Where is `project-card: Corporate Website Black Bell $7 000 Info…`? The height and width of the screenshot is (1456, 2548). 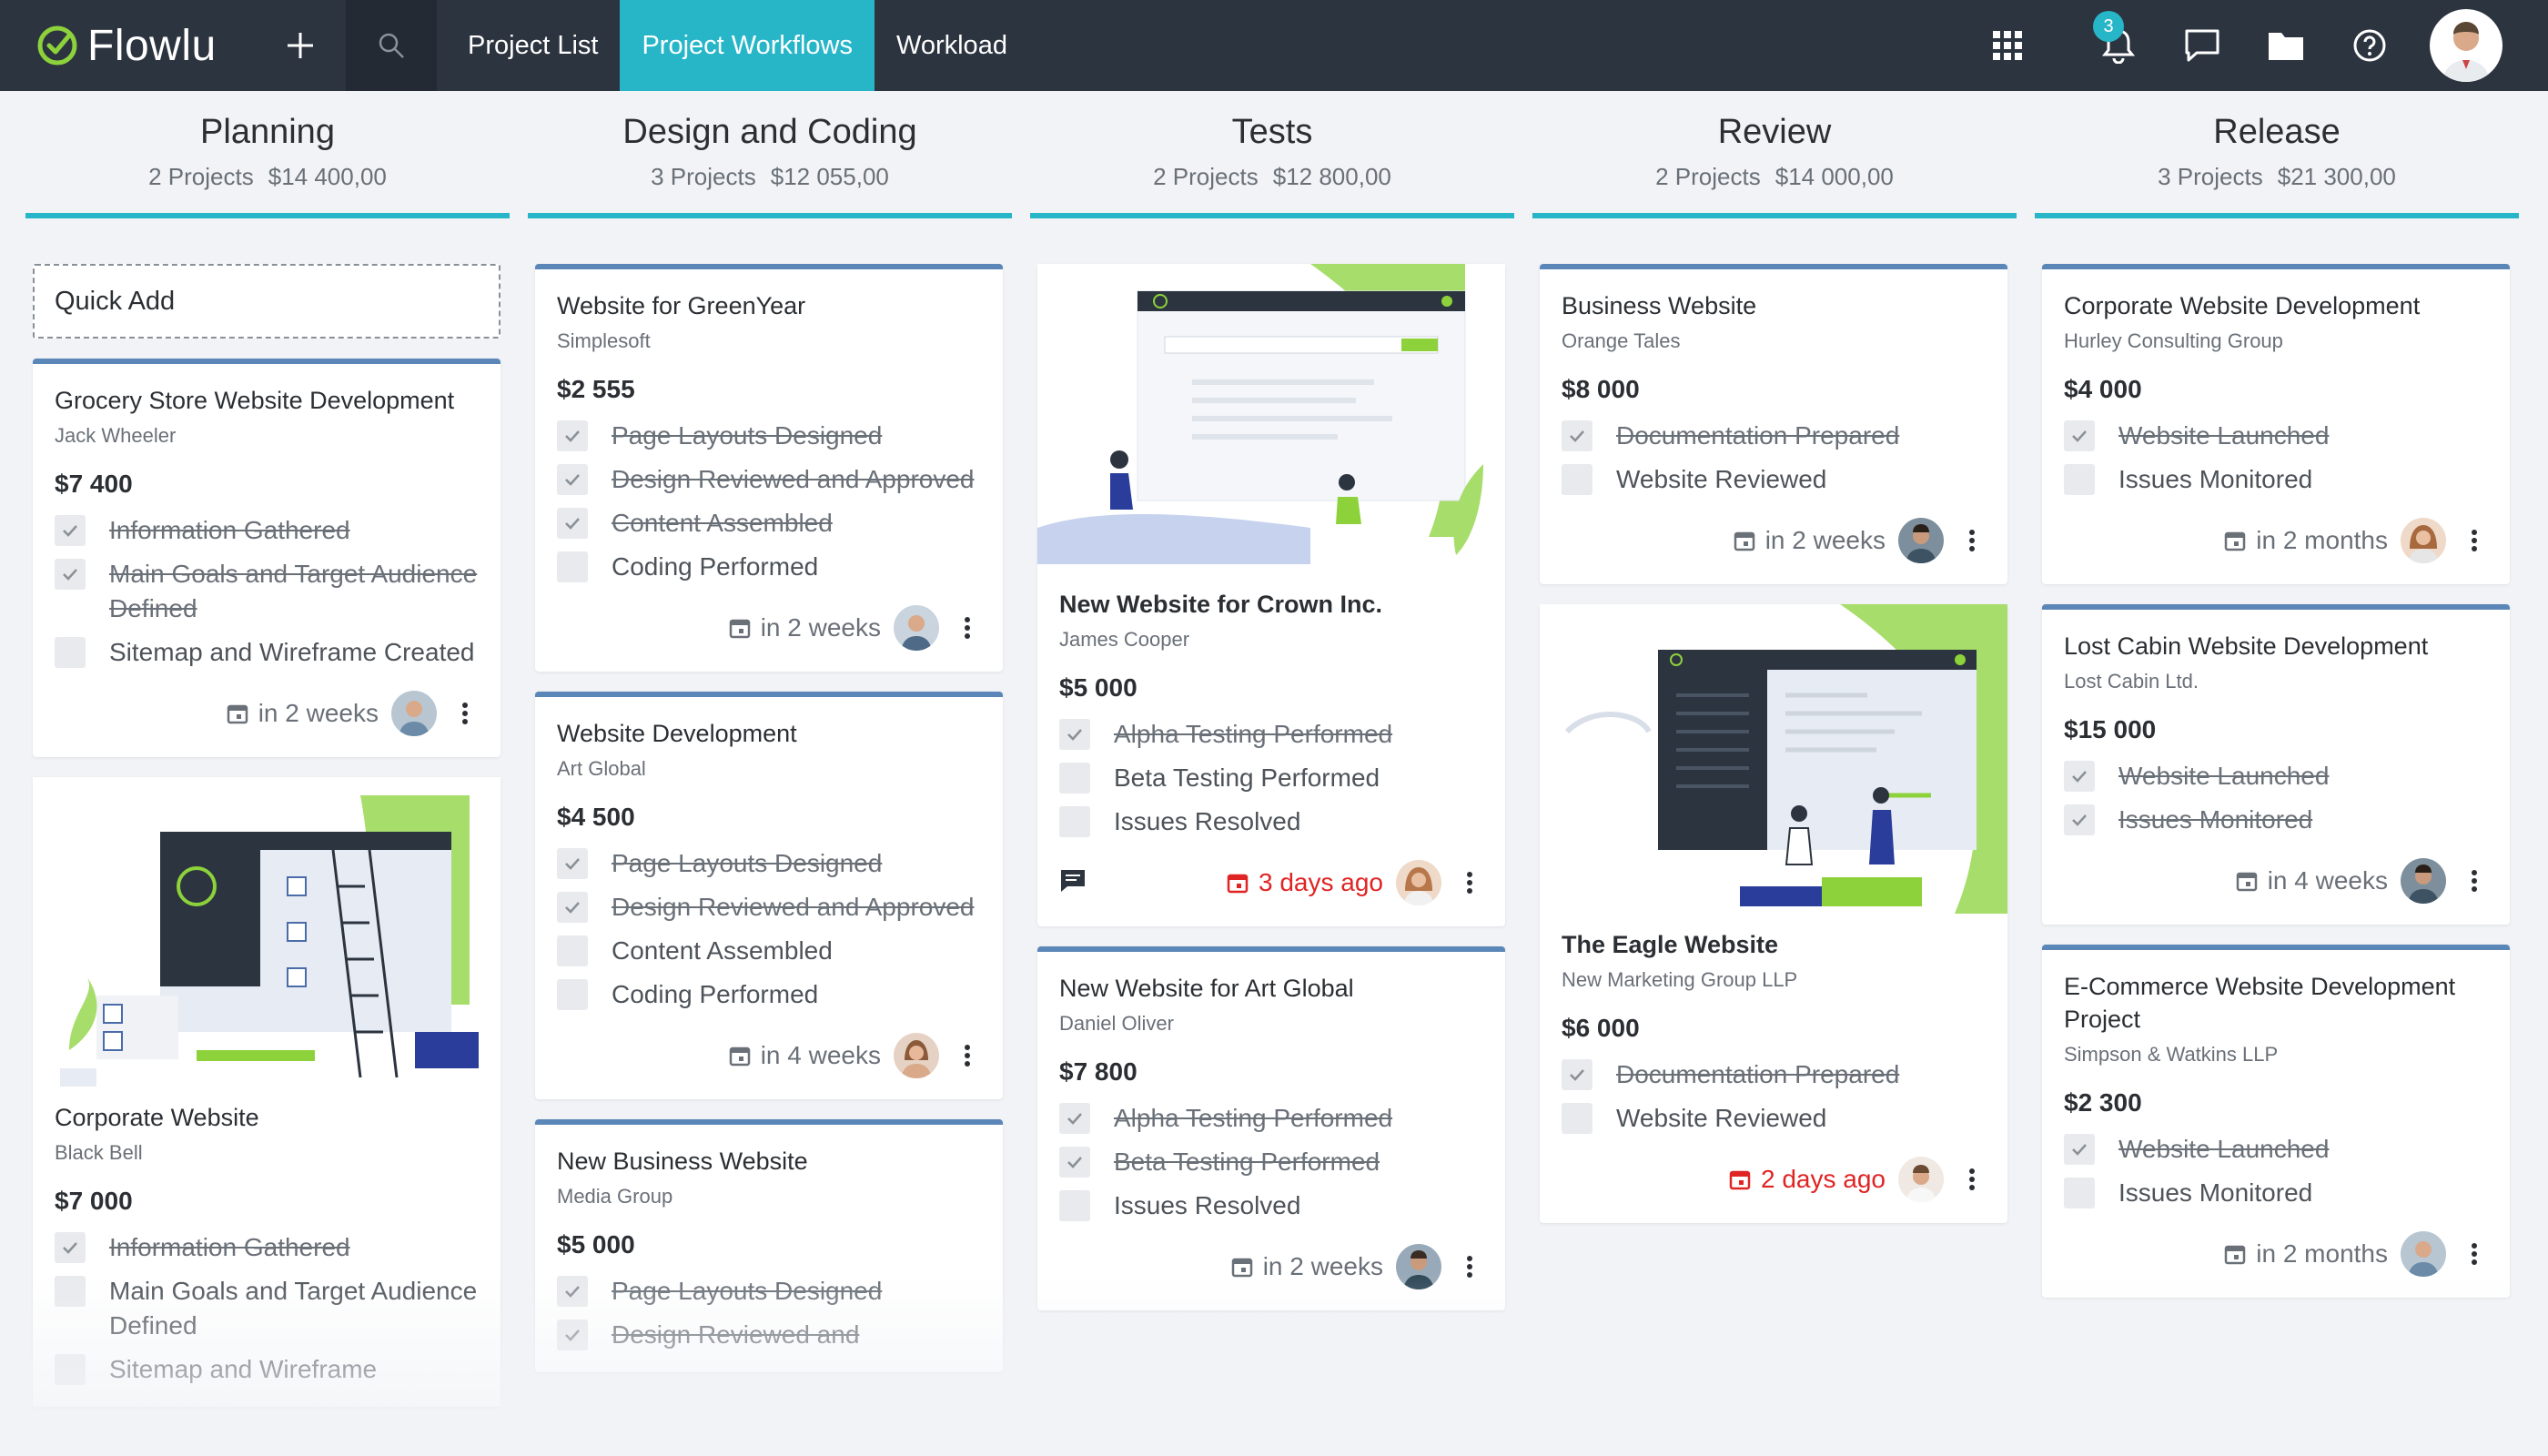 project-card: Corporate Website Black Bell $7 000 Info… is located at coordinates (267, 1092).